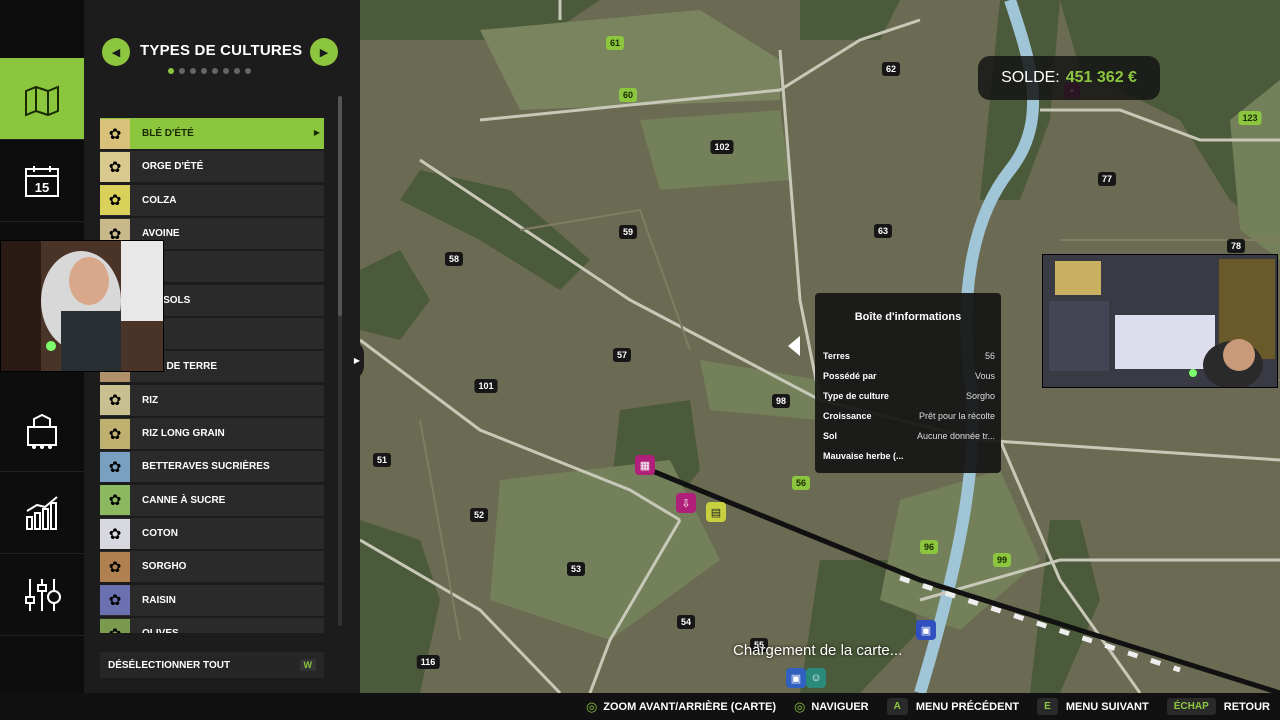 The image size is (1280, 720). Describe the element at coordinates (183, 434) in the screenshot. I see `crop-label: RIZ LONG GRAIN` at that location.